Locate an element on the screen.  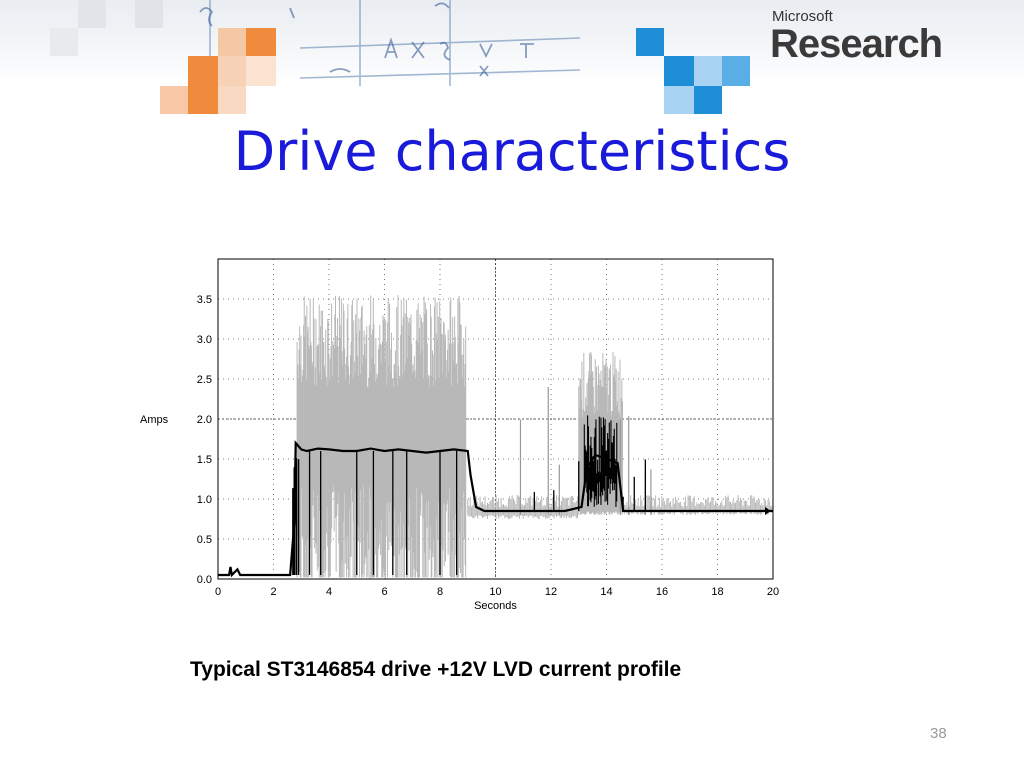
x-axis-label: Seconds is located at coordinates (495, 606).